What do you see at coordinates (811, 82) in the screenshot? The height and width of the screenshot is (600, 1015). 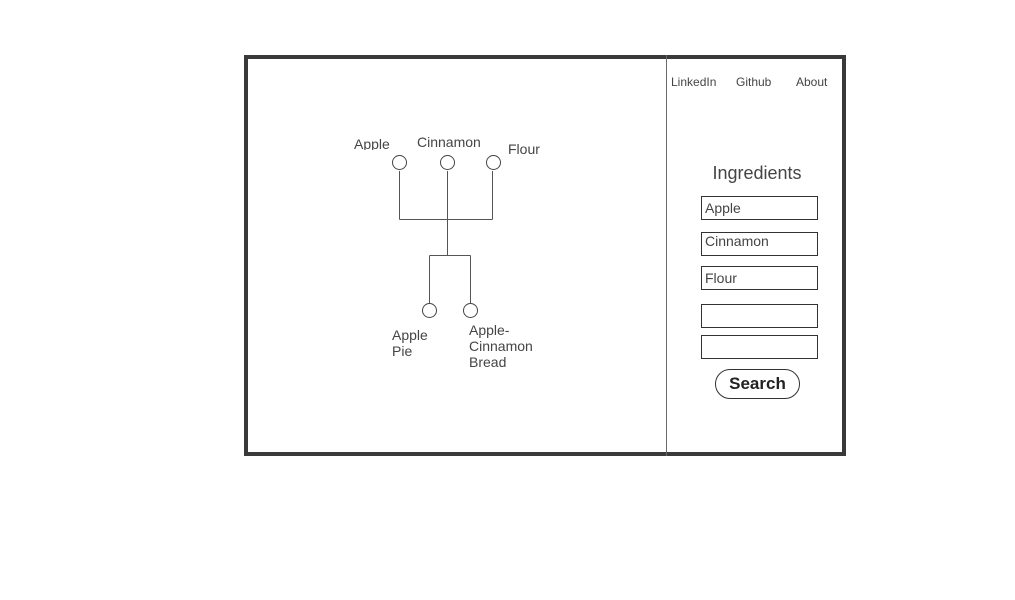 I see `nav-link-about: About` at bounding box center [811, 82].